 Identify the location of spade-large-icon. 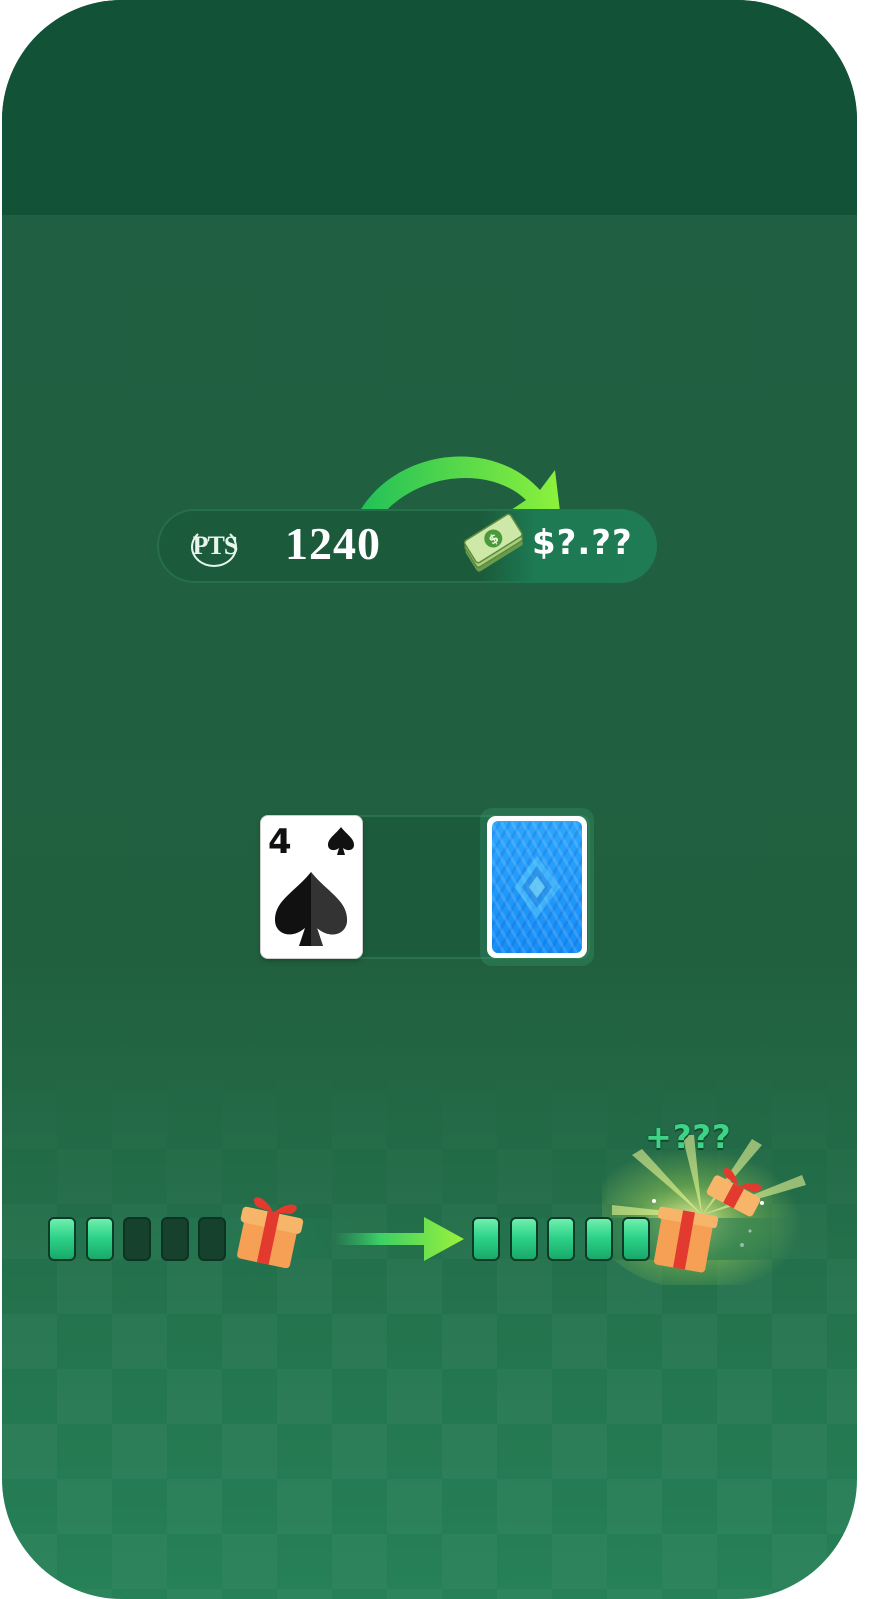
(311, 909).